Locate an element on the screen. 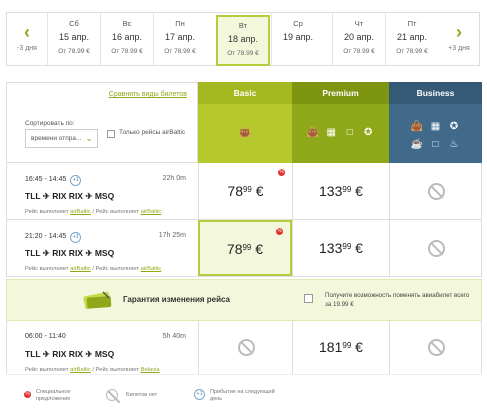 This screenshot has height=417, width=487. weekday: Чт is located at coordinates (359, 23).